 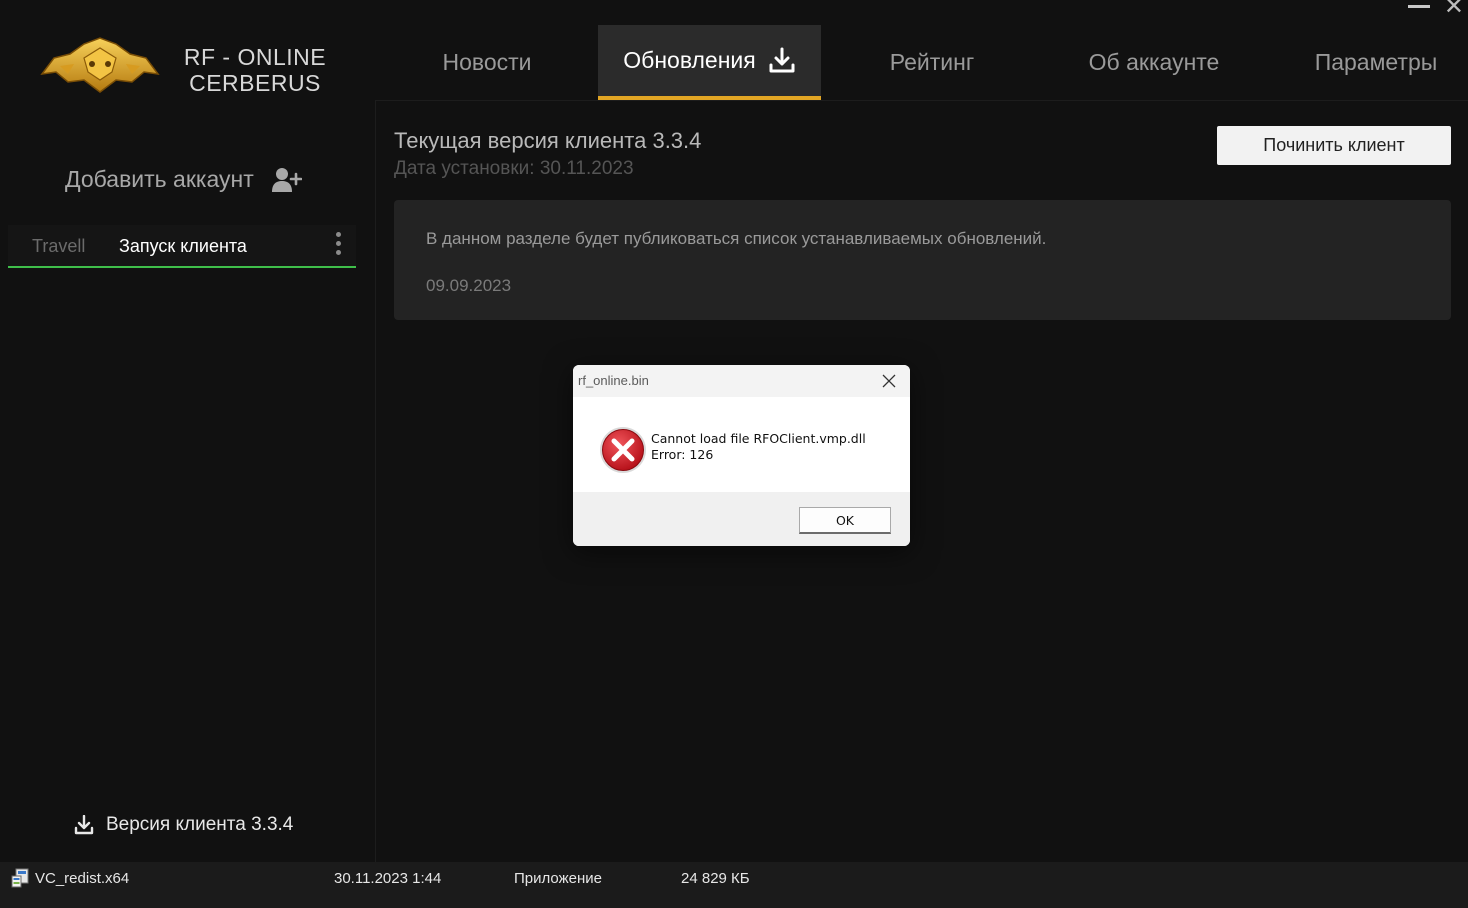 What do you see at coordinates (20, 878) in the screenshot?
I see `installer-file-icon` at bounding box center [20, 878].